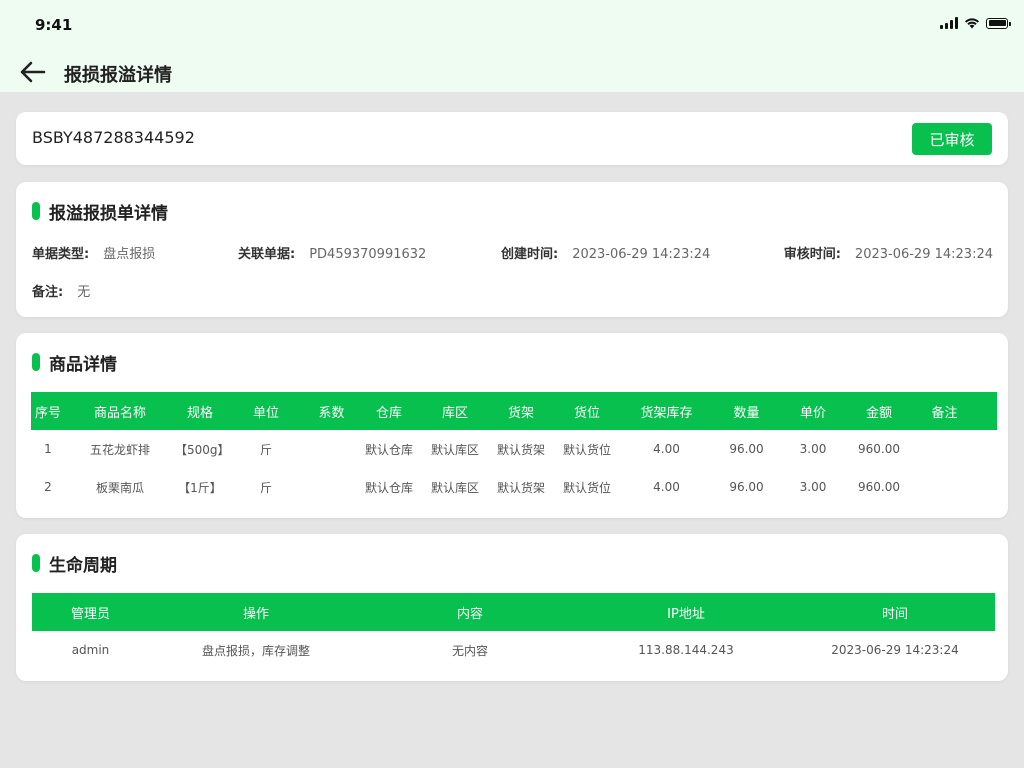 The height and width of the screenshot is (768, 1024). I want to click on info-value: 盘点报损, so click(129, 254).